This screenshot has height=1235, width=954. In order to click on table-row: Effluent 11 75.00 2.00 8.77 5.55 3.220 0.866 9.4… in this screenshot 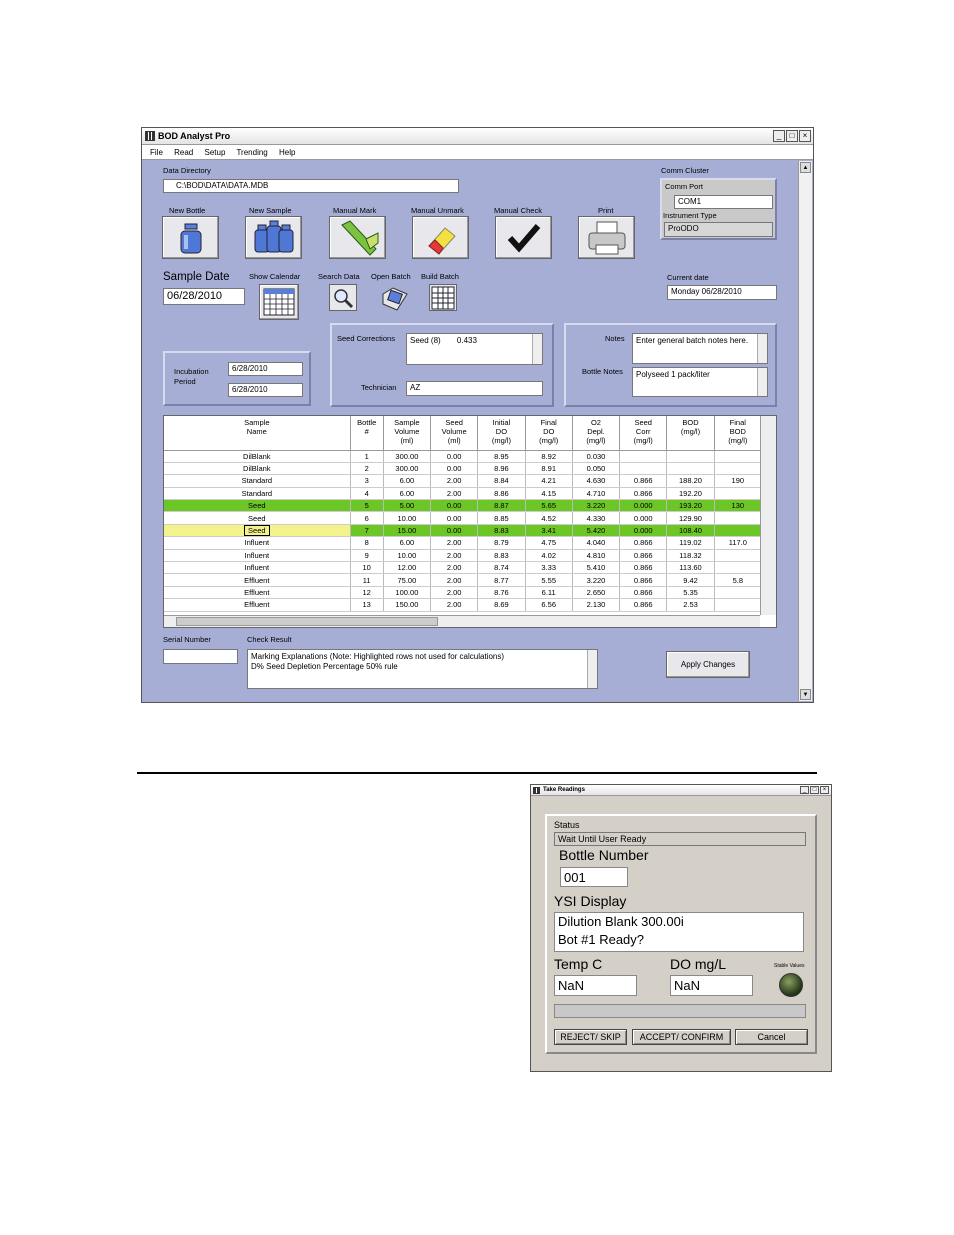, I will do `click(463, 580)`.